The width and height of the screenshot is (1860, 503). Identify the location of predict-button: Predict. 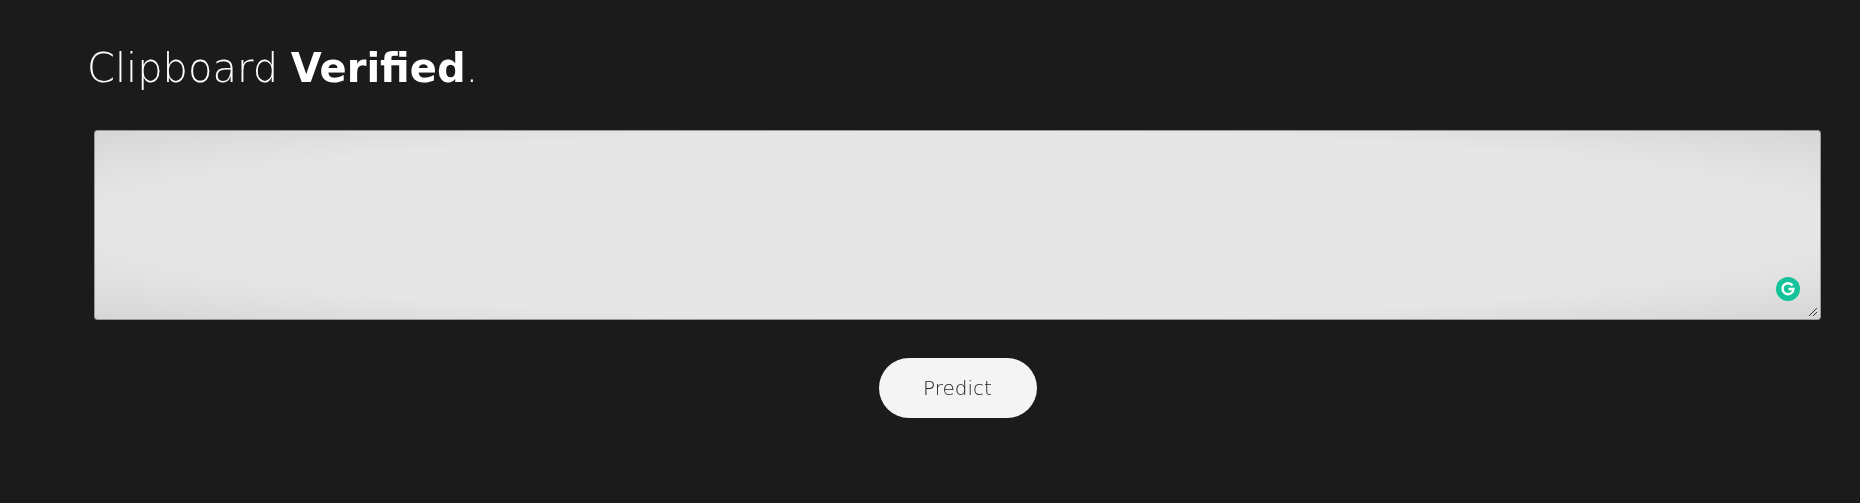
(957, 388).